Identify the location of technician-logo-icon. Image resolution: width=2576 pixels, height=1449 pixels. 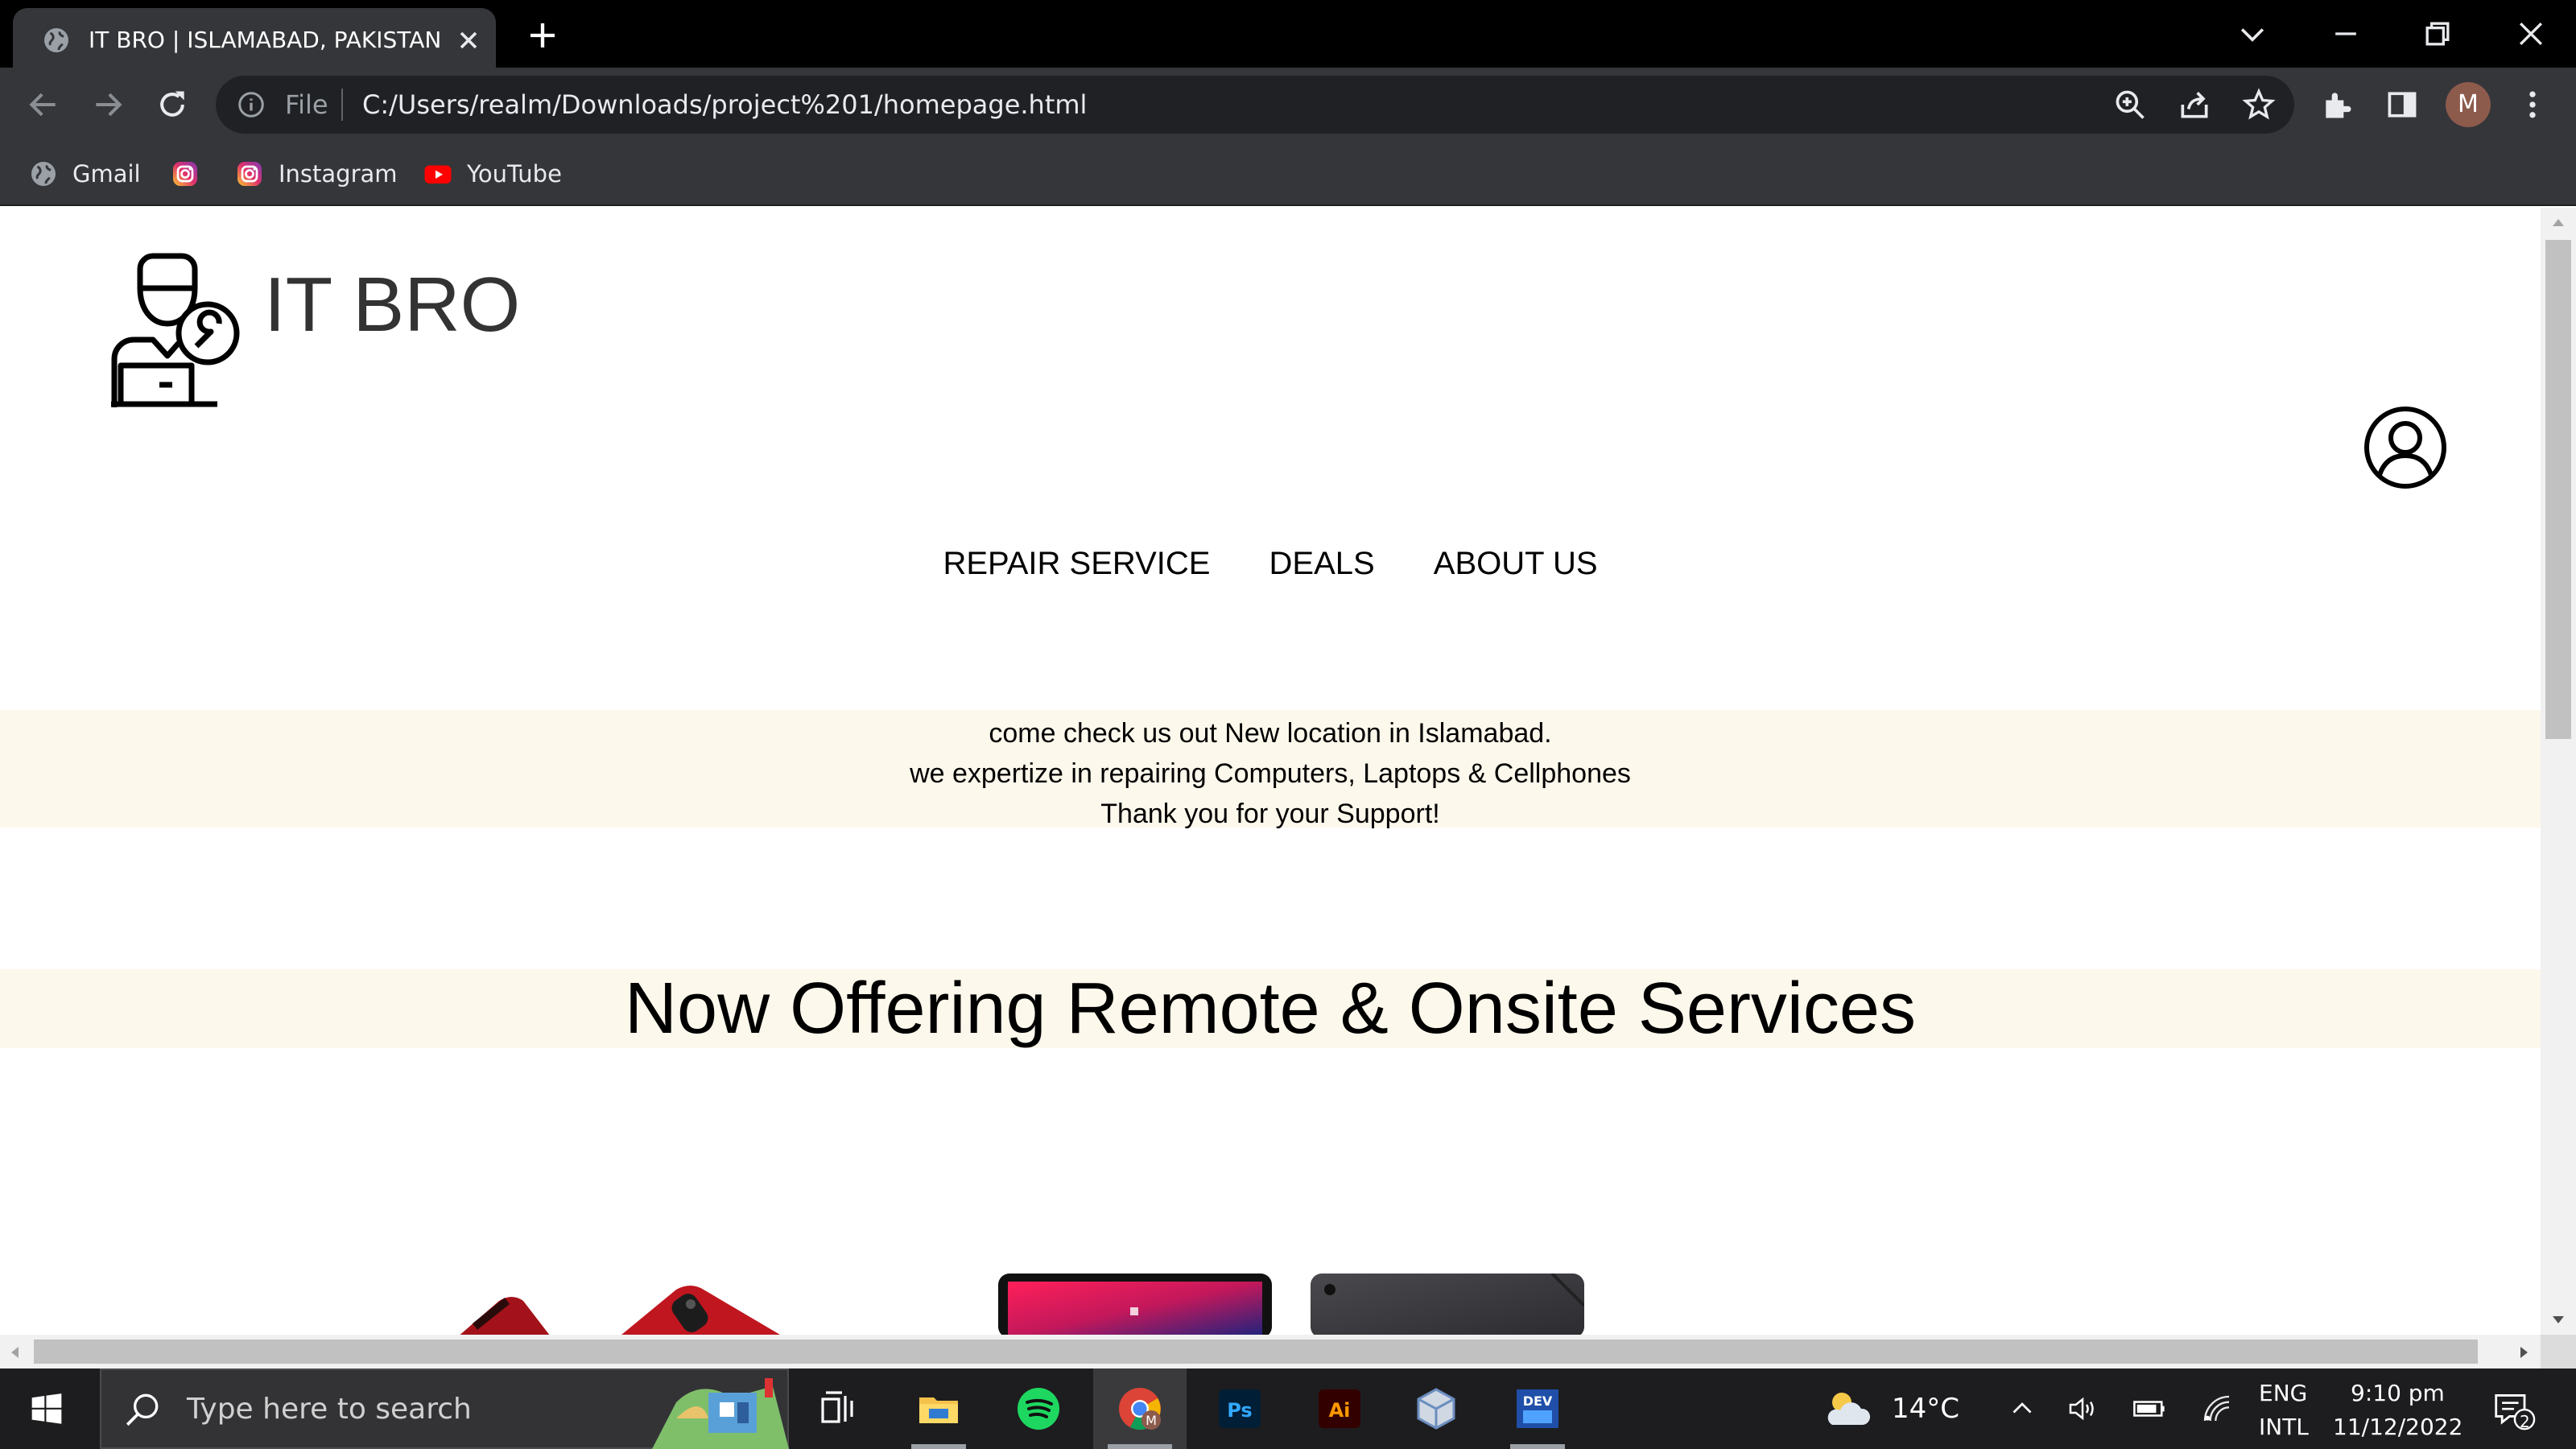
(174, 328).